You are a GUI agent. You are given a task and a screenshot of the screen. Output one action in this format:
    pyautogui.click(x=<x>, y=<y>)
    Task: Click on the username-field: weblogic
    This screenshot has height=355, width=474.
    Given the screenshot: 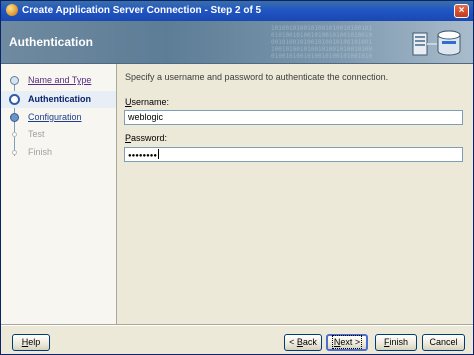 What is the action you would take?
    pyautogui.click(x=293, y=117)
    